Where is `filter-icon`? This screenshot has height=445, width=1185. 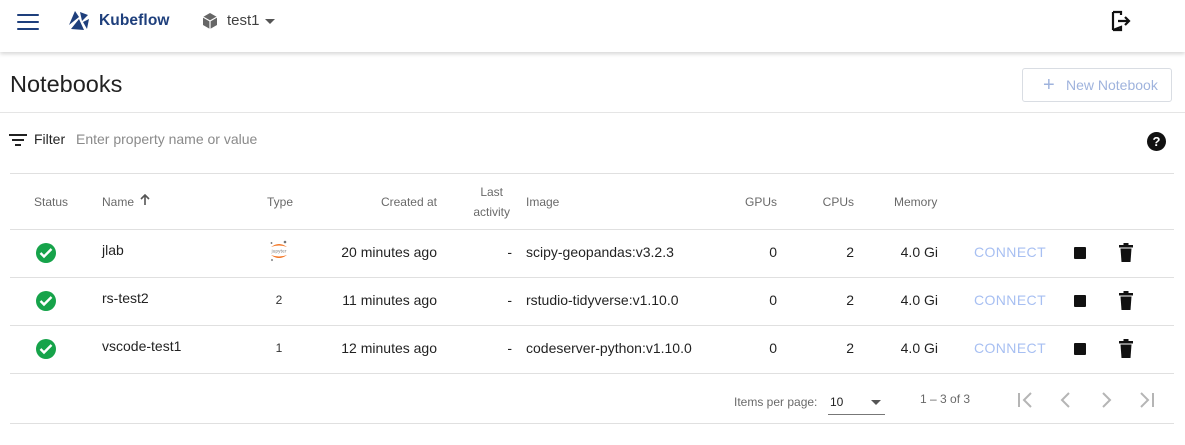
filter-icon is located at coordinates (18, 140).